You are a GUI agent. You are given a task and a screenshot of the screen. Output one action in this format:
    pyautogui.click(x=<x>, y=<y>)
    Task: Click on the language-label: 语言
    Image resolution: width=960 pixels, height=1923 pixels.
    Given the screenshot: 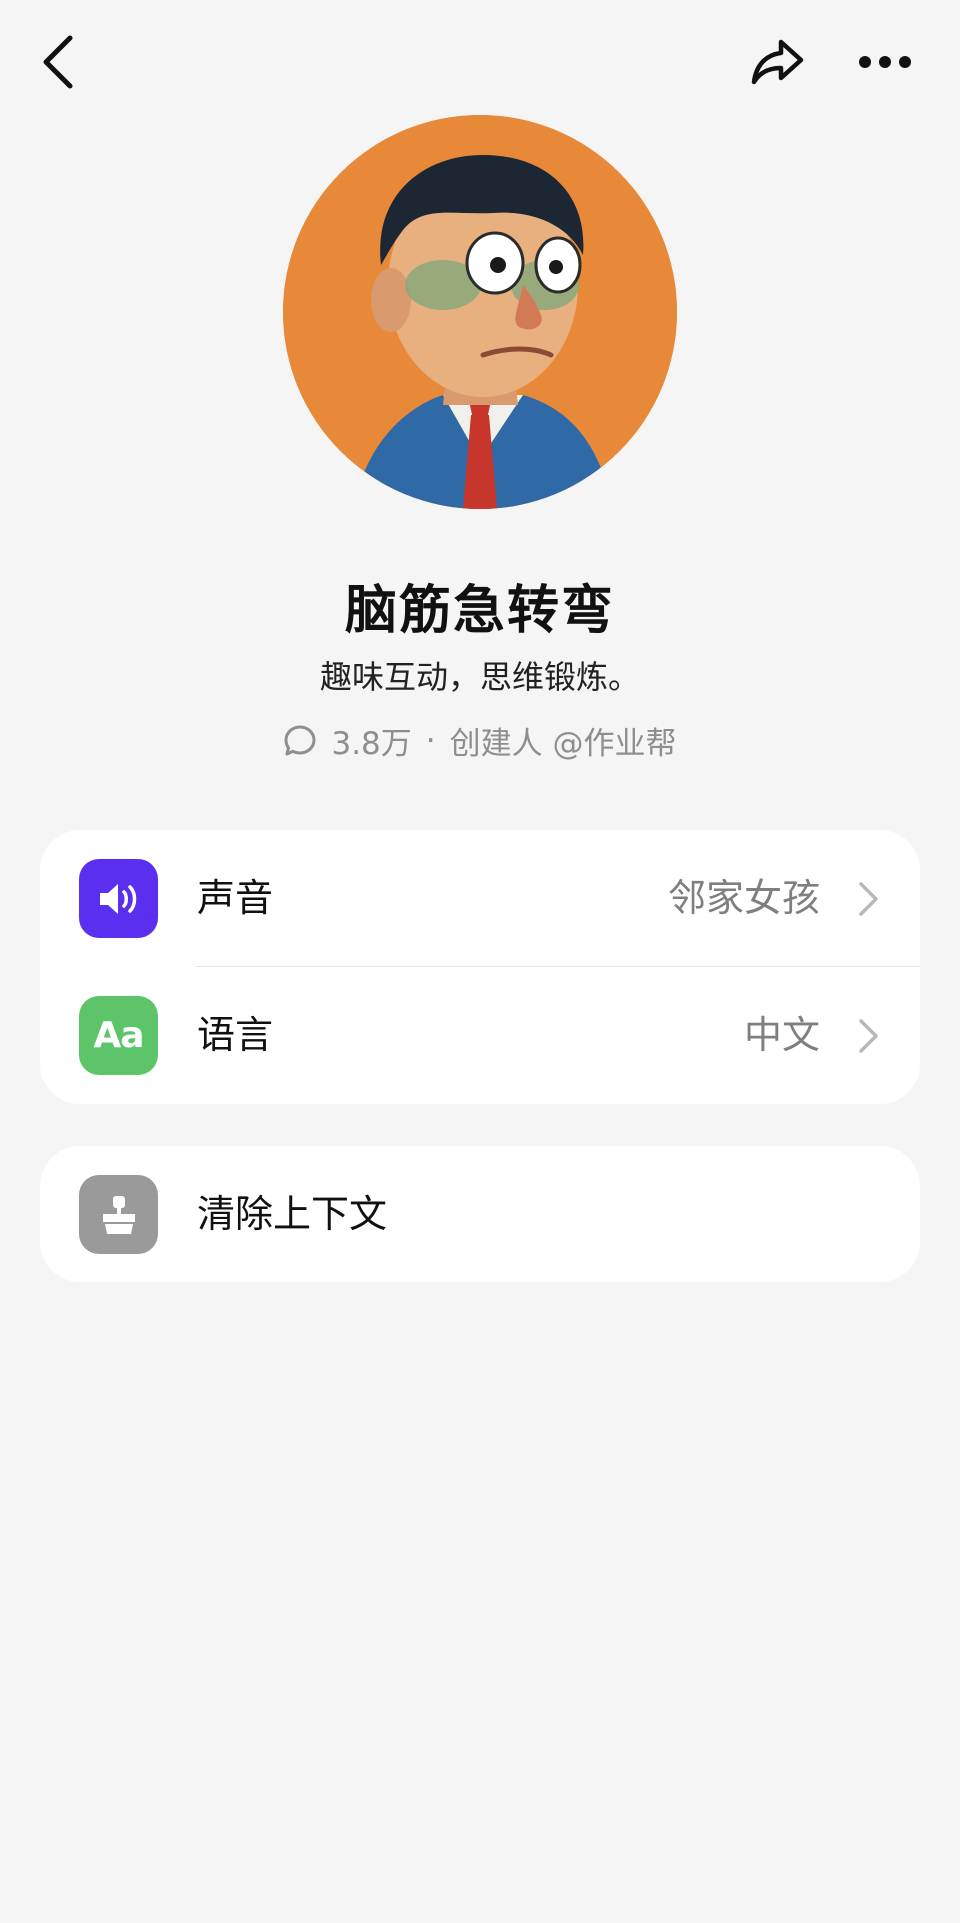 What is the action you would take?
    pyautogui.click(x=235, y=1035)
    